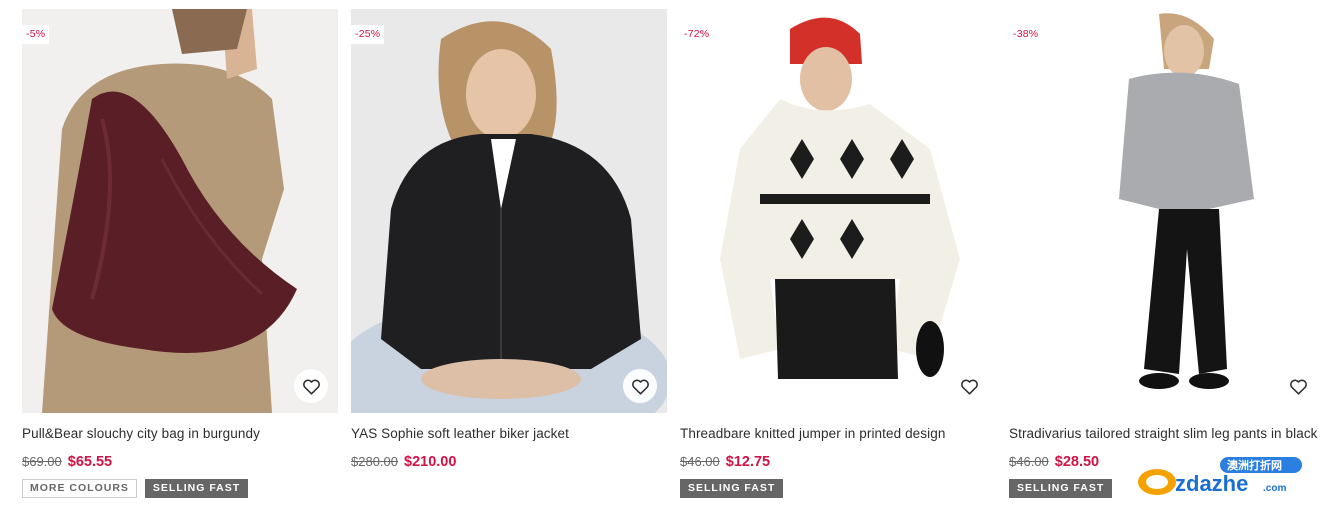 The width and height of the screenshot is (1324, 511). I want to click on svg-text: 澳洲打折网, so click(1254, 465).